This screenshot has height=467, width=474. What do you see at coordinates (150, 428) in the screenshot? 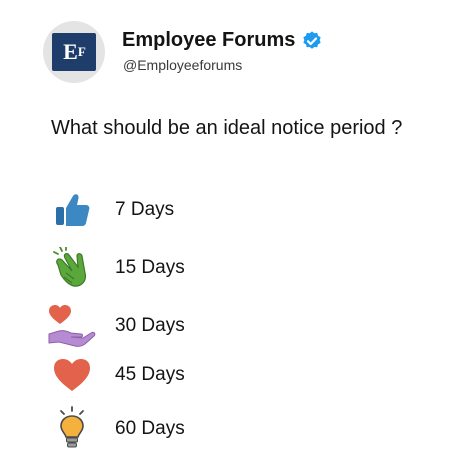
I see `option-label: 60 Days` at bounding box center [150, 428].